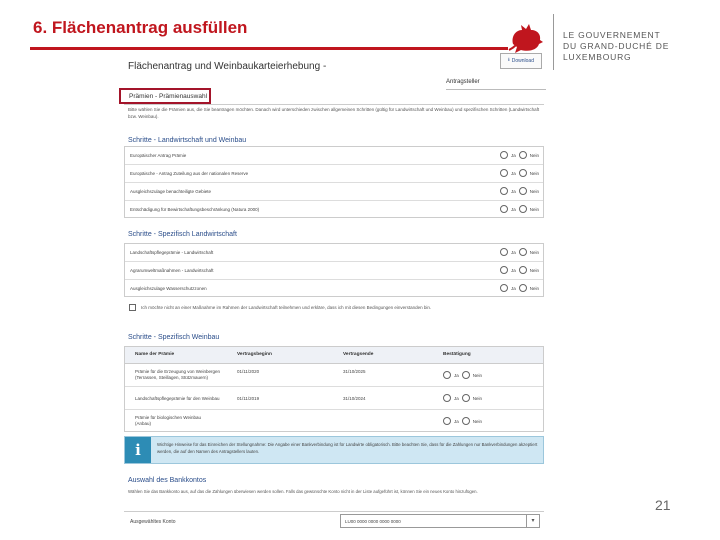  I want to click on opt-out-checkbox, so click(132, 307).